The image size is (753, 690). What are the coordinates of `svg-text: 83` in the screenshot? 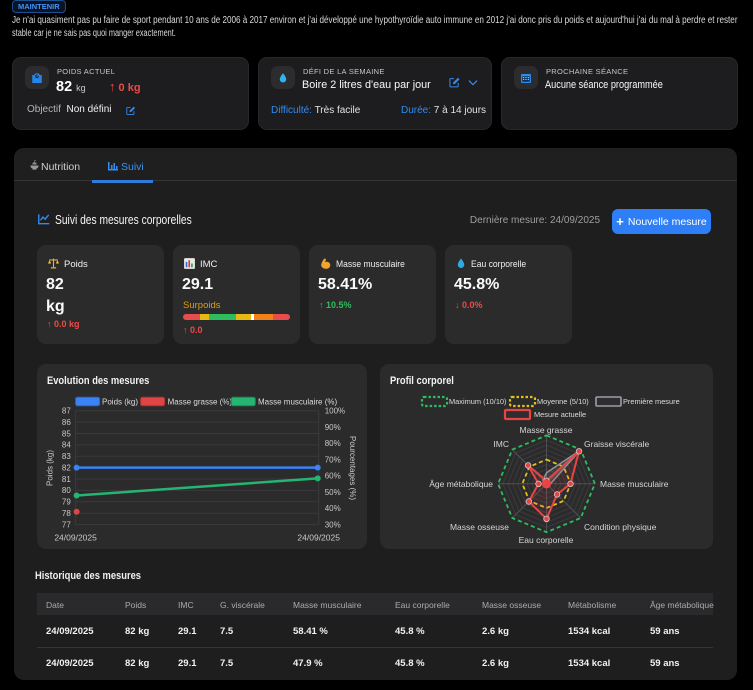 It's located at (66, 456).